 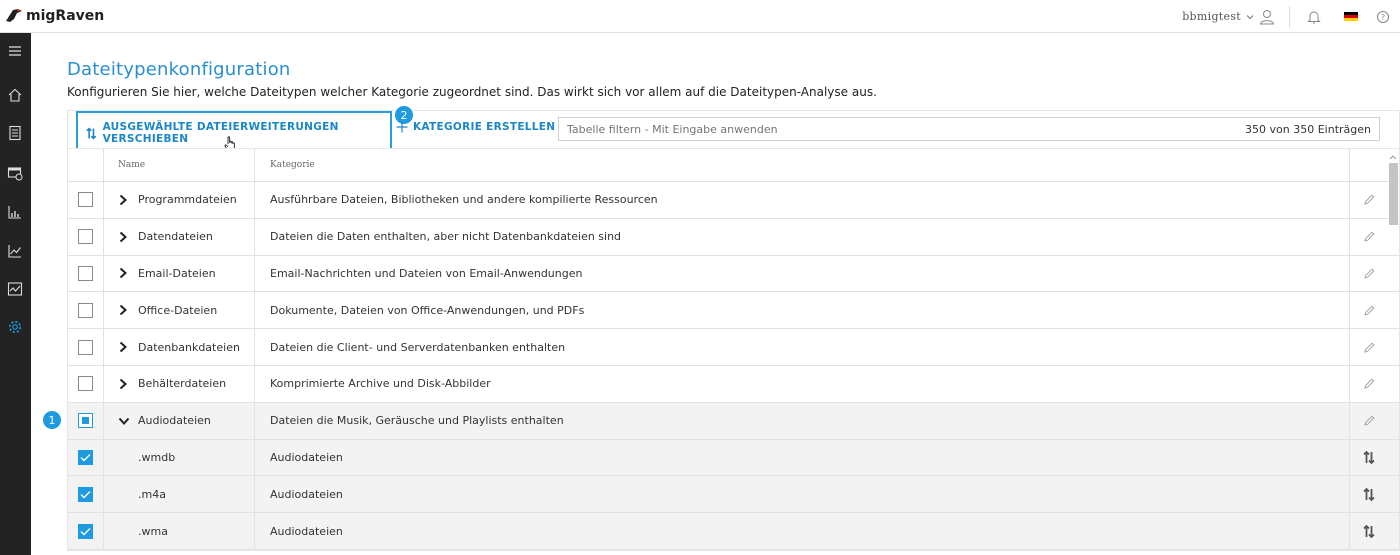 I want to click on row-name: Datendateien, so click(x=175, y=237).